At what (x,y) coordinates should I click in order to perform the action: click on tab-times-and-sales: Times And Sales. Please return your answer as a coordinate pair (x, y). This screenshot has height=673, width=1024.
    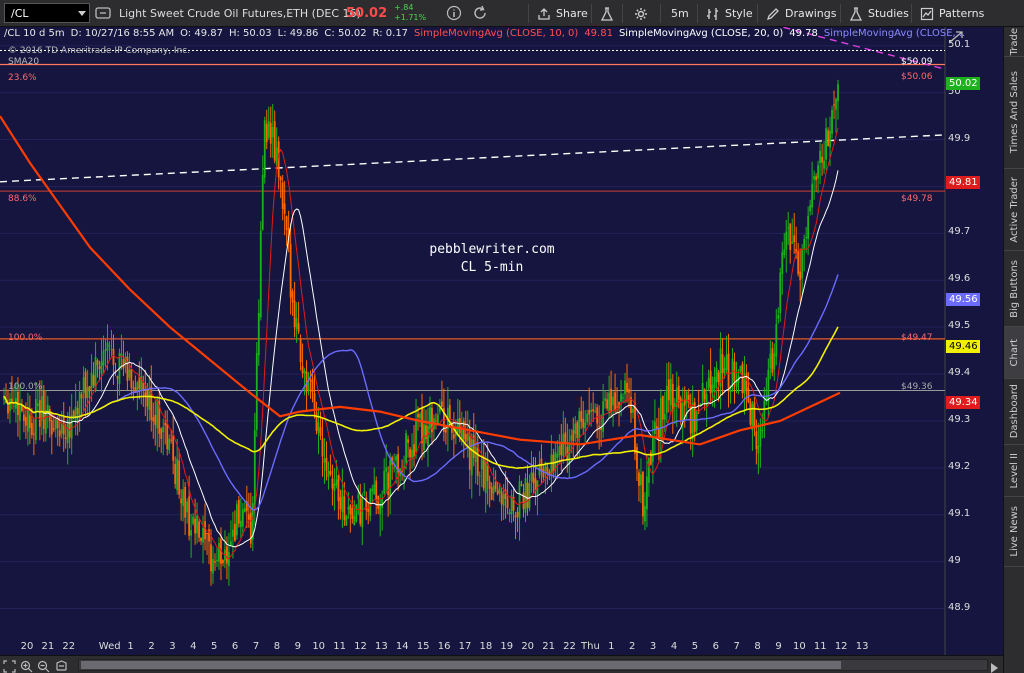
    Looking at the image, I should click on (1014, 113).